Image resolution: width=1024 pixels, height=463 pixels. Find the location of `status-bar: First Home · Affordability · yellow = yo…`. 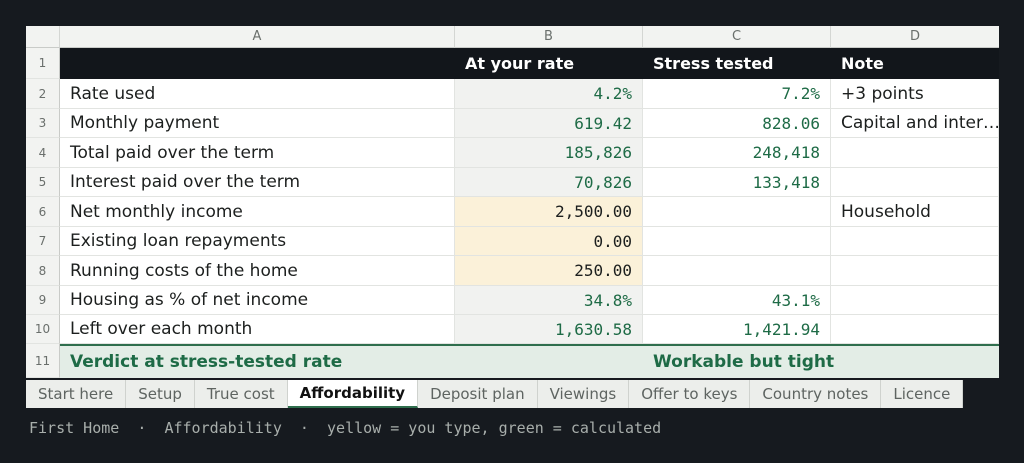

status-bar: First Home · Affordability · yellow = yo… is located at coordinates (345, 428).